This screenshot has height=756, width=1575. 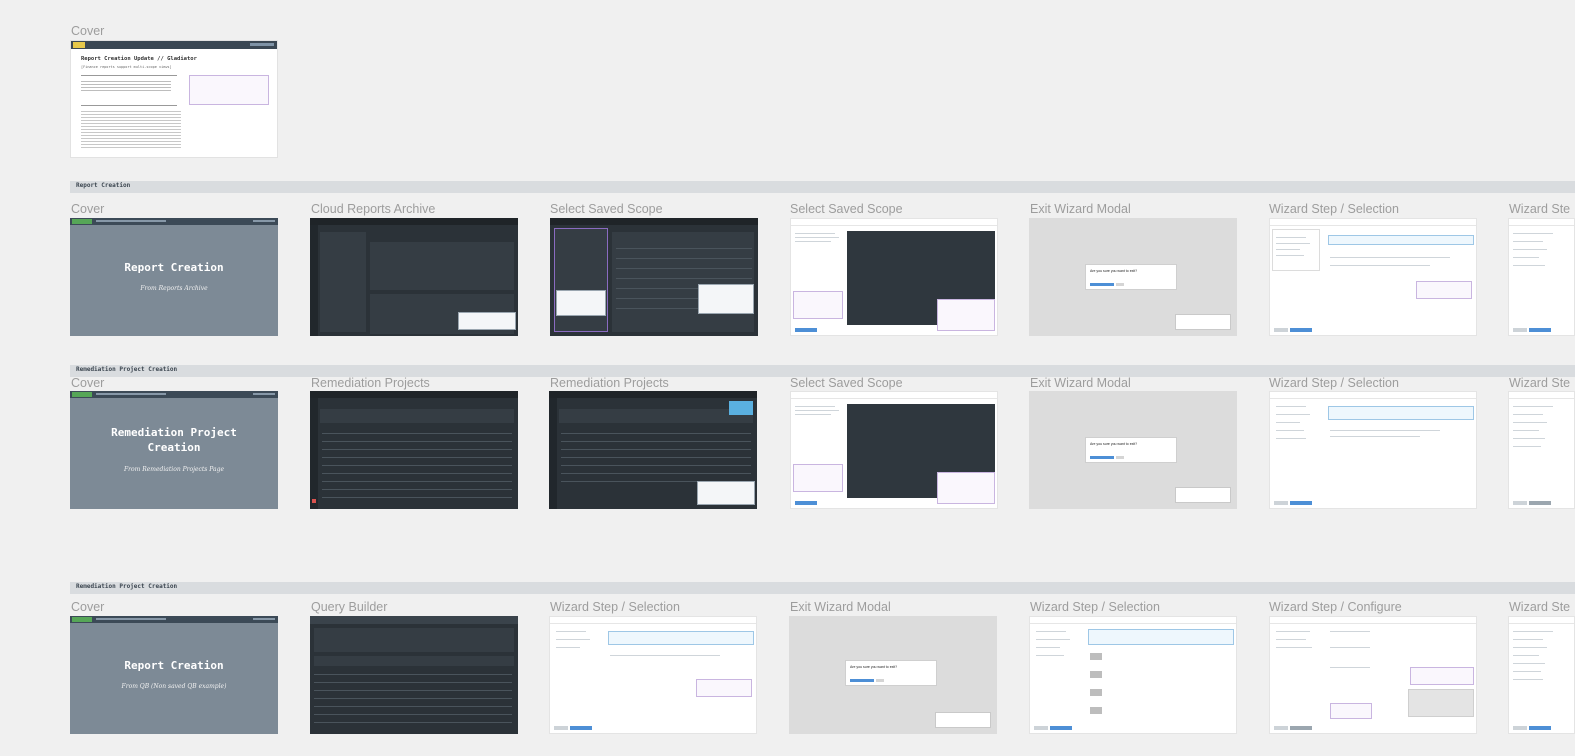 I want to click on annotation-popup, so click(x=487, y=321).